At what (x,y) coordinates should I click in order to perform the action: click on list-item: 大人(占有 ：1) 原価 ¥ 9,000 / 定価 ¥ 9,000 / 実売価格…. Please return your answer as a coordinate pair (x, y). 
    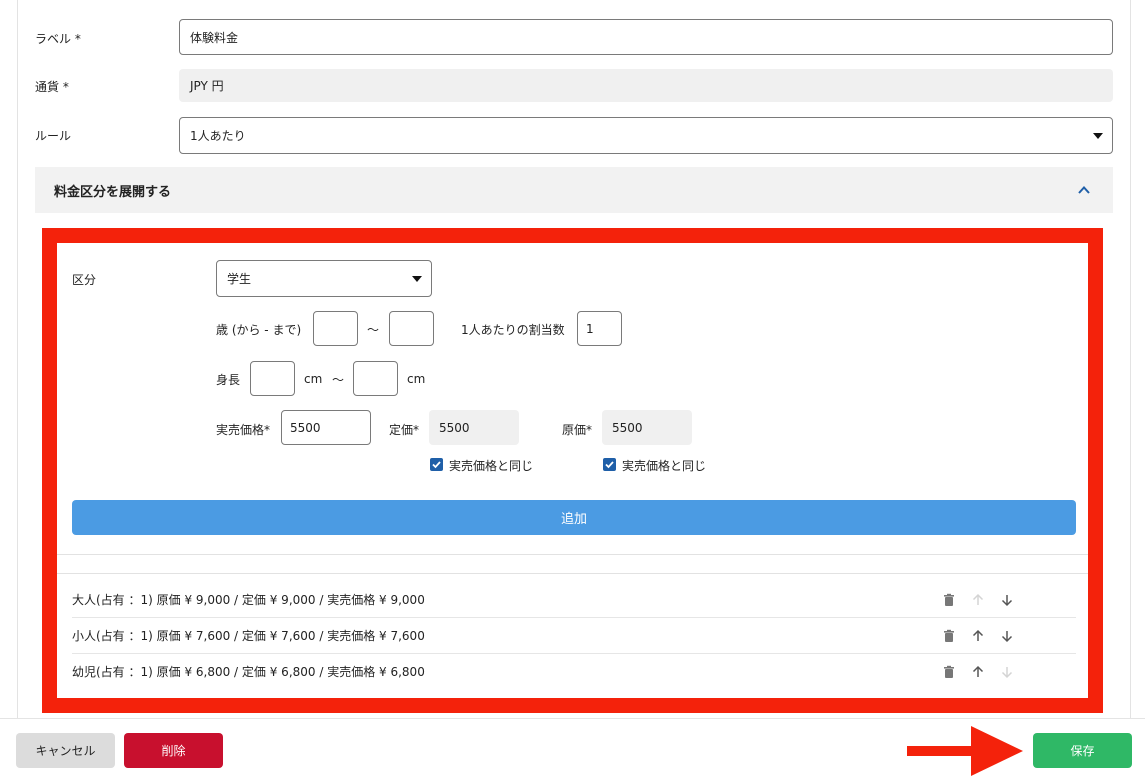
    Looking at the image, I should click on (574, 600).